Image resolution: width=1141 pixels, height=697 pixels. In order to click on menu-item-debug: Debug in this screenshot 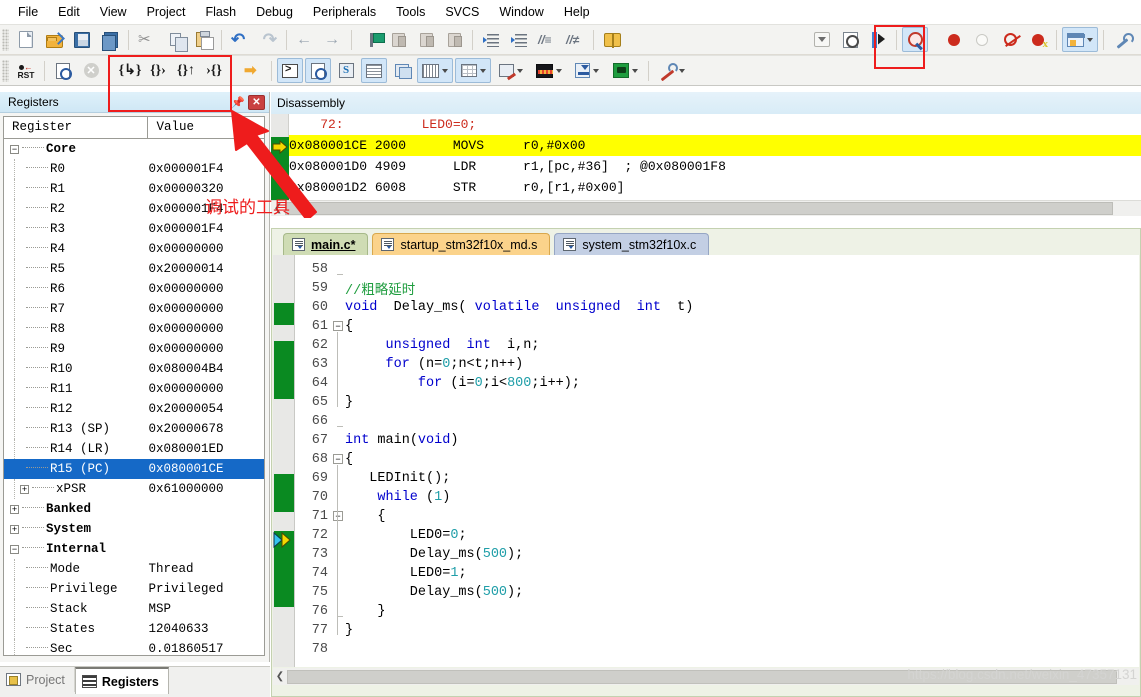, I will do `click(274, 12)`.